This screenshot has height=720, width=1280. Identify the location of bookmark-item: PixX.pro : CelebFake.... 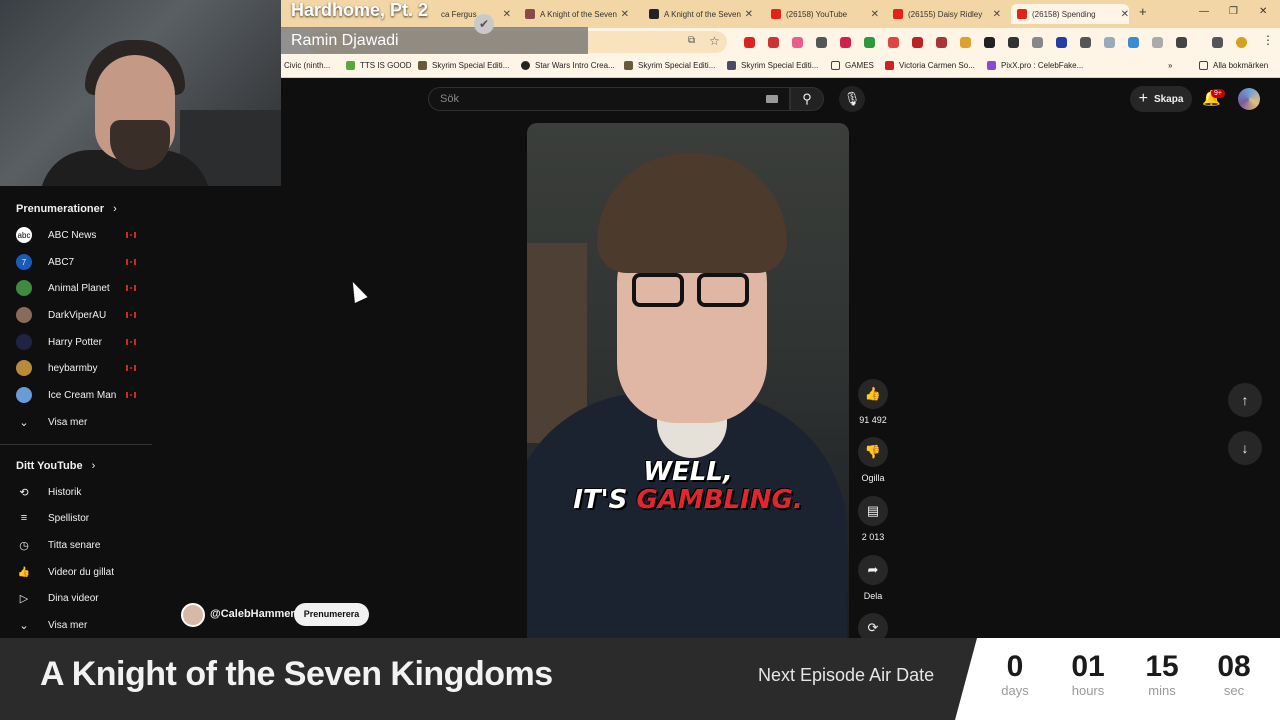
(1035, 65).